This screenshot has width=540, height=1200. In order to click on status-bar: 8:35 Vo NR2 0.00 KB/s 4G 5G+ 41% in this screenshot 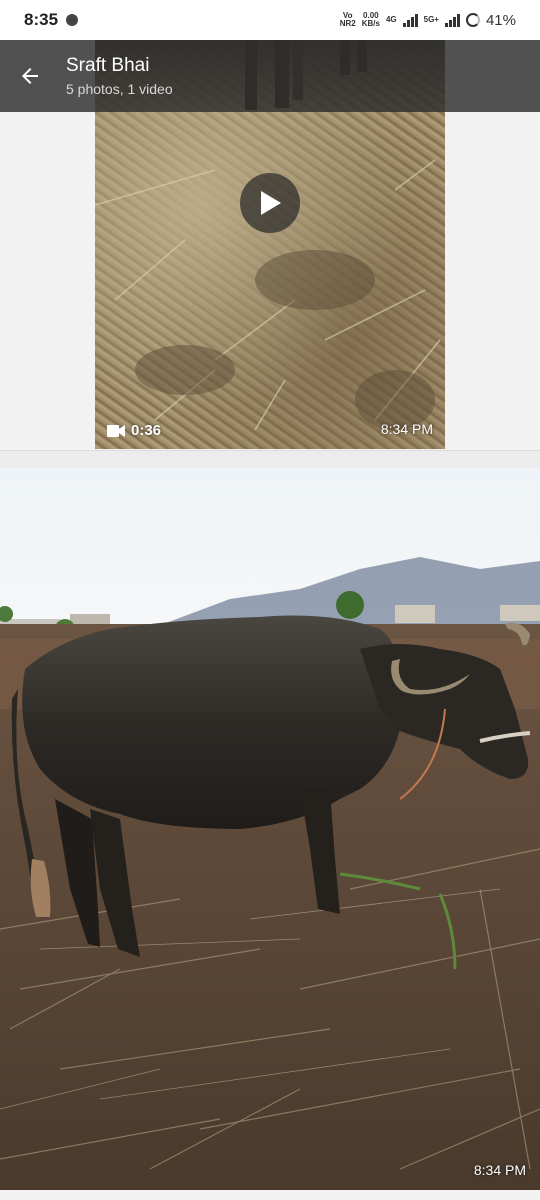, I will do `click(270, 20)`.